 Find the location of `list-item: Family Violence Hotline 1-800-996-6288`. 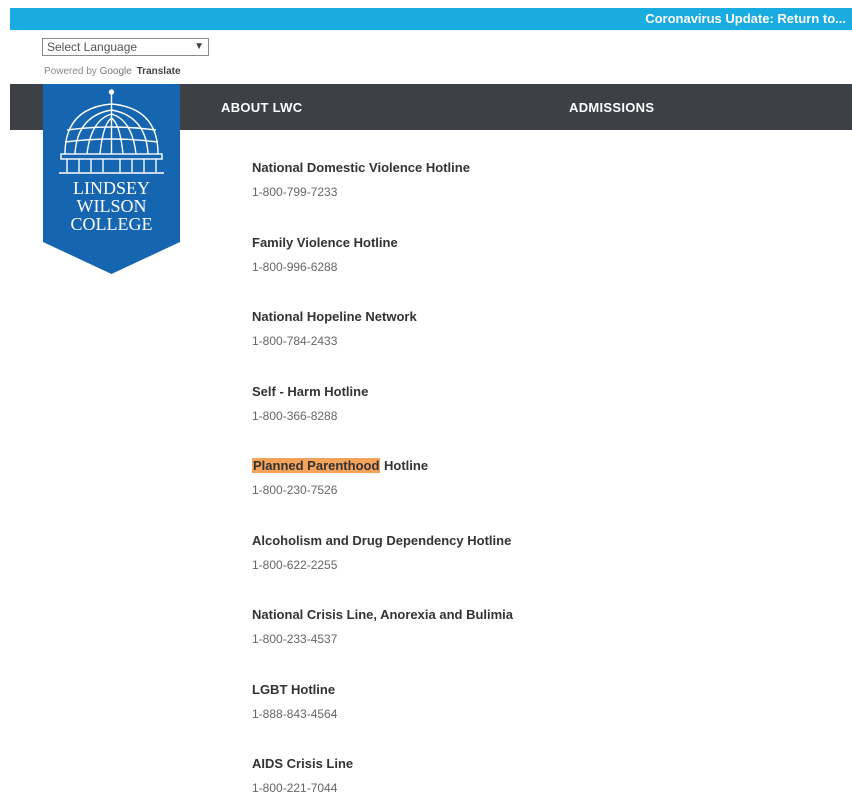

list-item: Family Violence Hotline 1-800-996-6288 is located at coordinates (532, 267).